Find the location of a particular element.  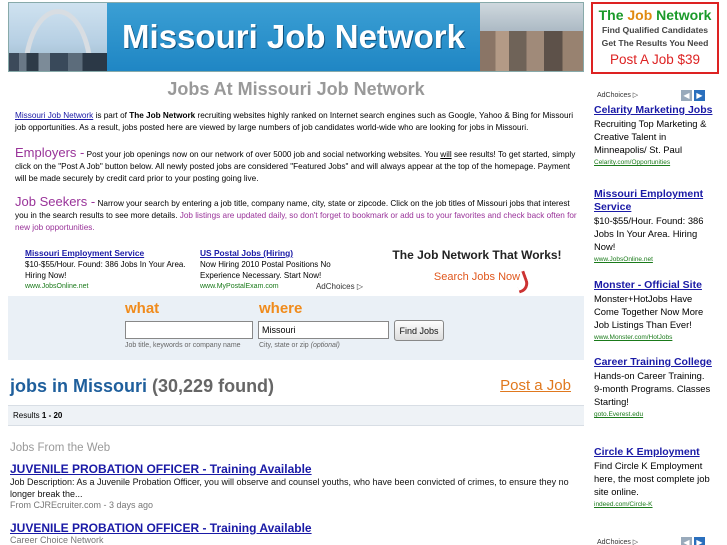

employers-will: will is located at coordinates (446, 154).